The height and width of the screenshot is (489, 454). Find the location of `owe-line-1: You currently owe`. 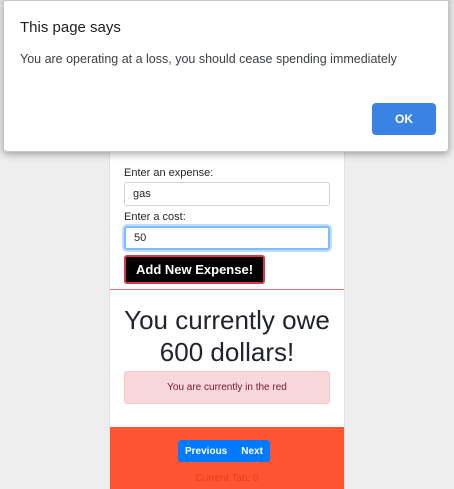

owe-line-1: You currently owe is located at coordinates (227, 320).